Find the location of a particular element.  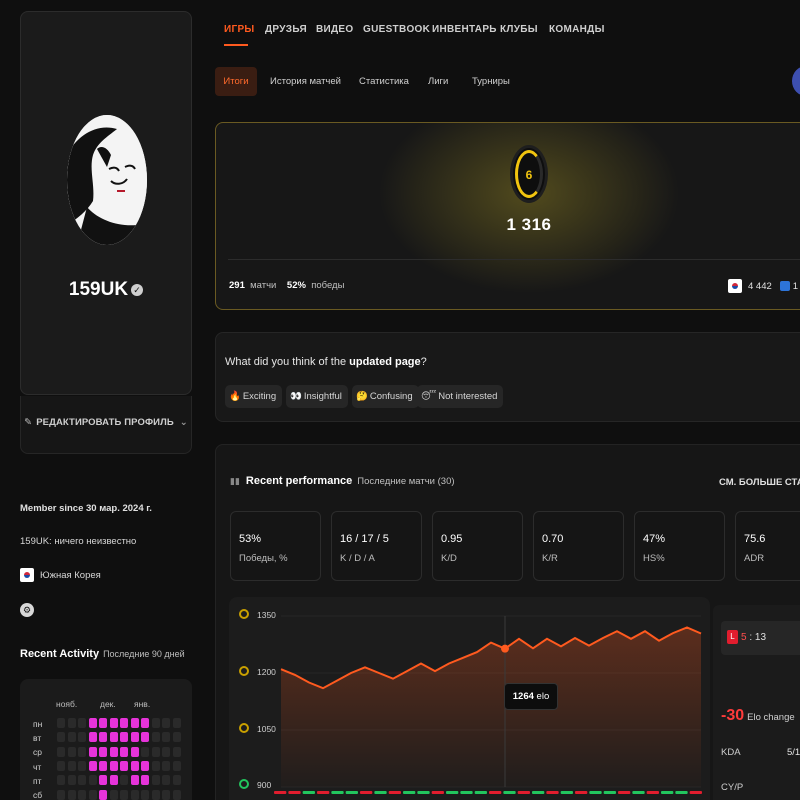

subtab-match-history: История матчей is located at coordinates (305, 81).